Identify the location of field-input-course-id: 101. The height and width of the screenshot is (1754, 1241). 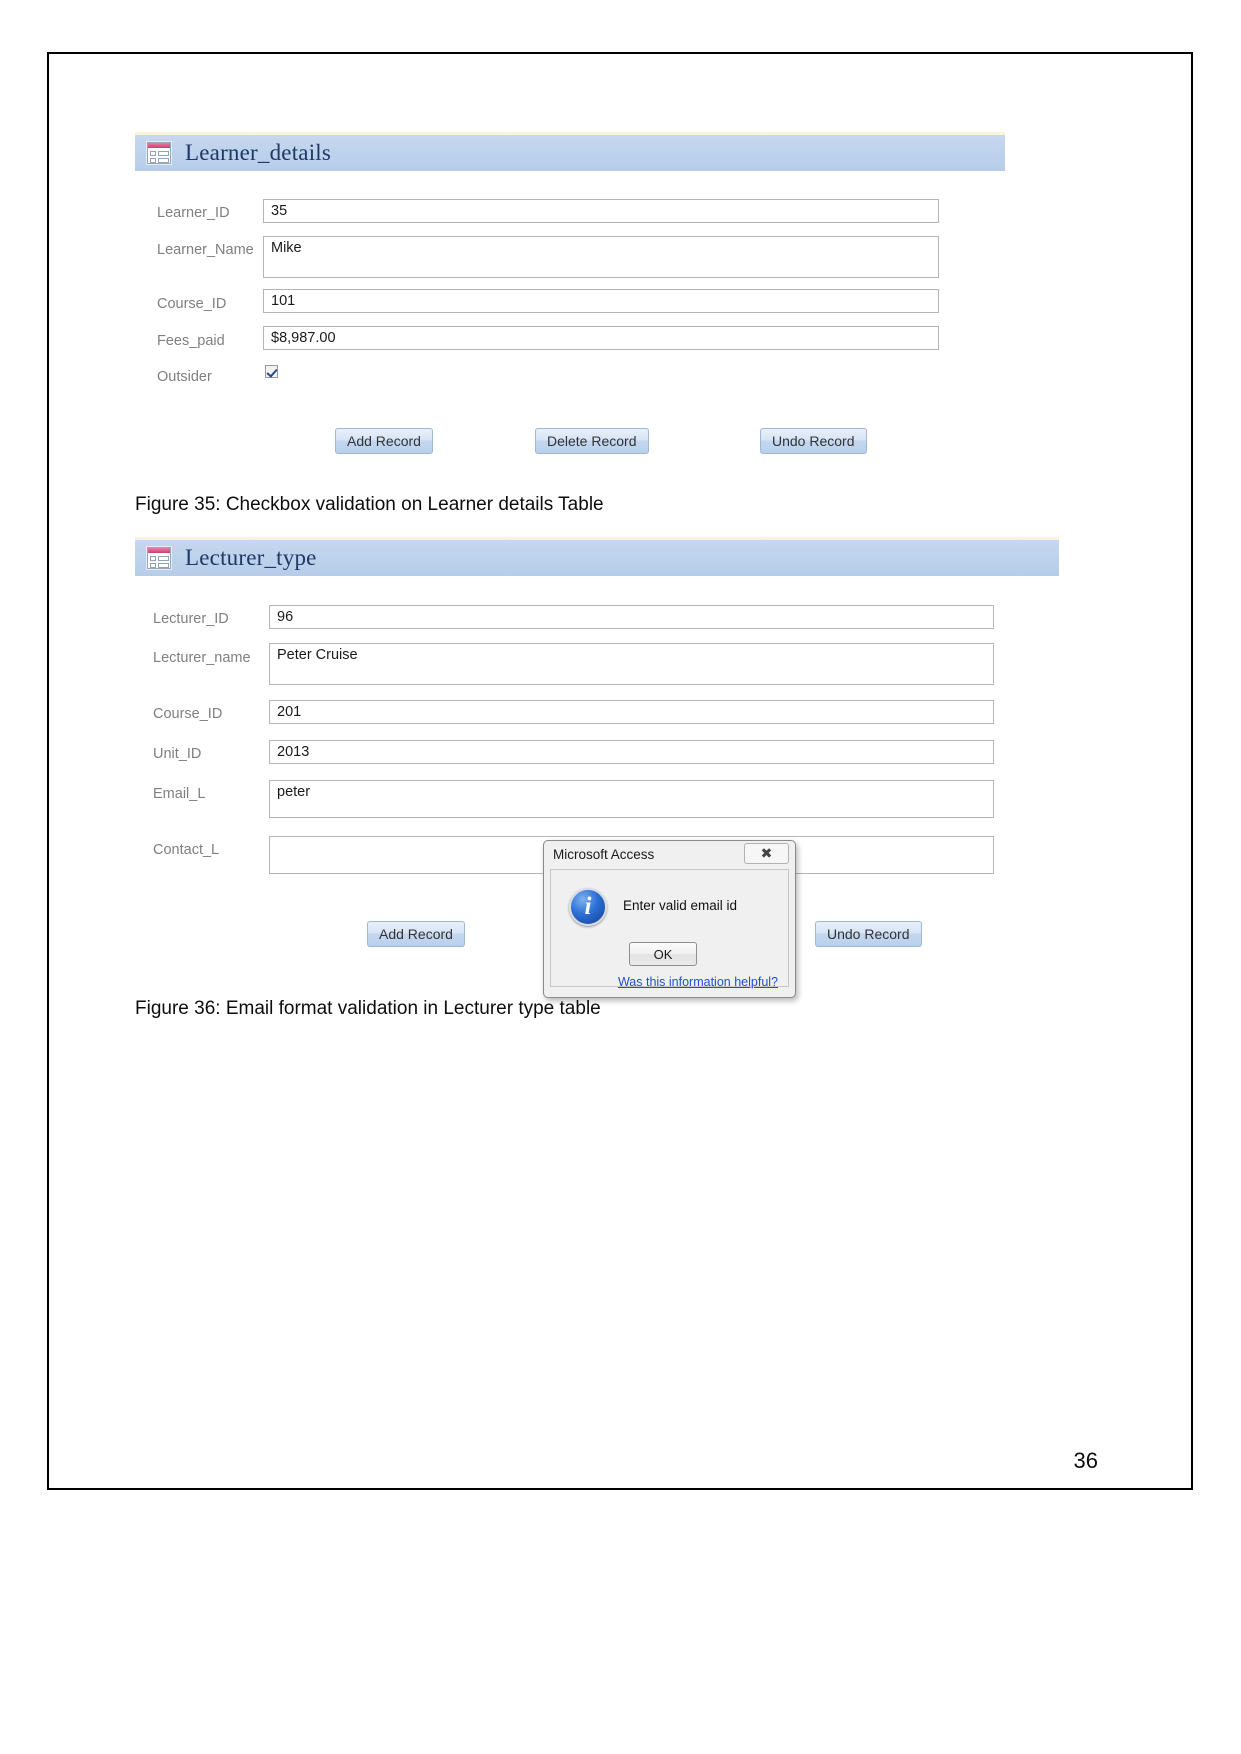
(601, 301).